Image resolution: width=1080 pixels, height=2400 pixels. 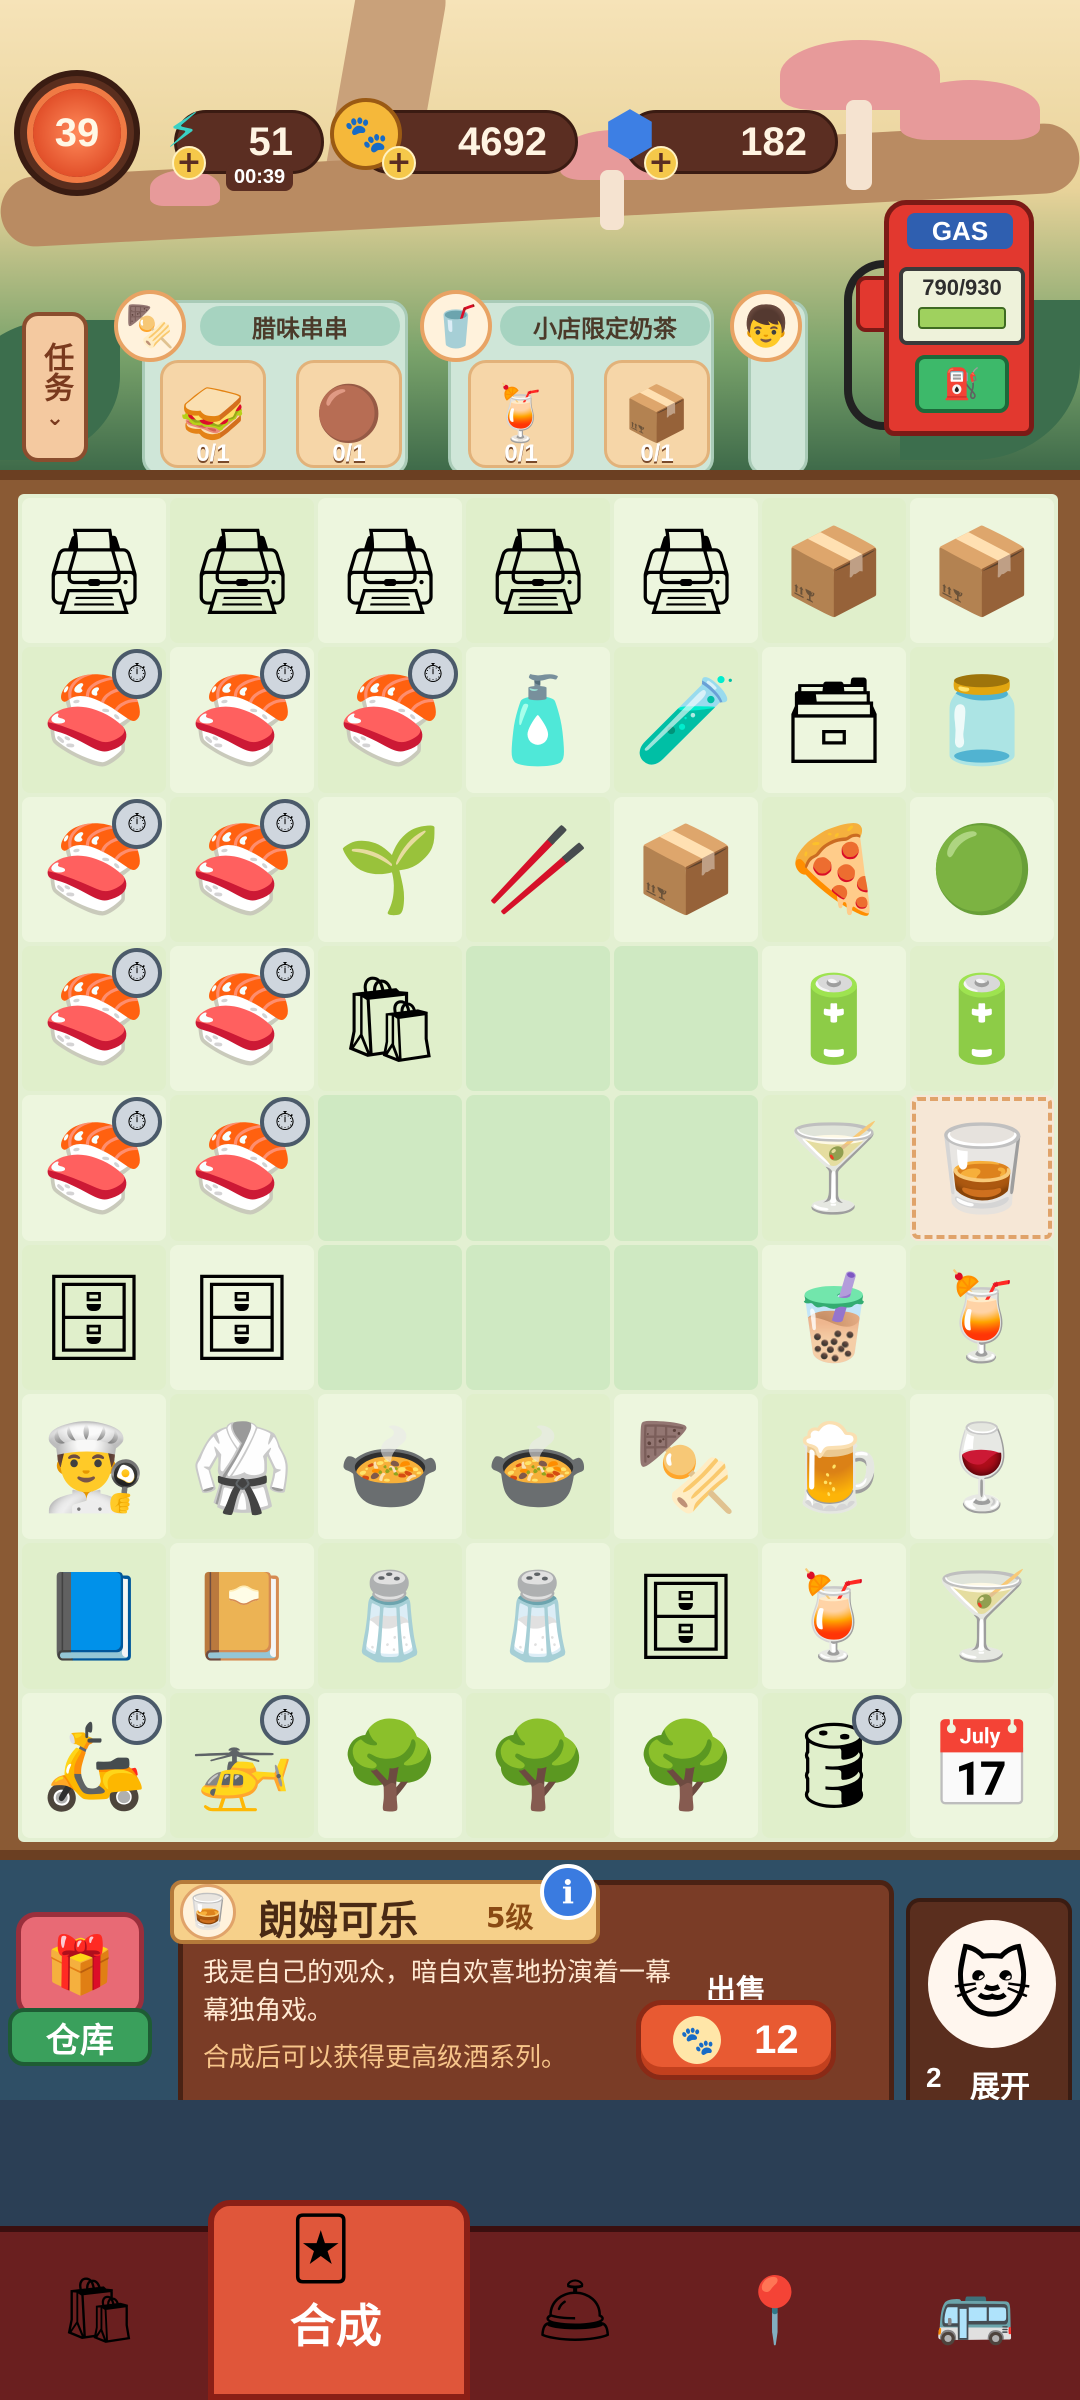 I want to click on gas-fill-bar, so click(x=962, y=318).